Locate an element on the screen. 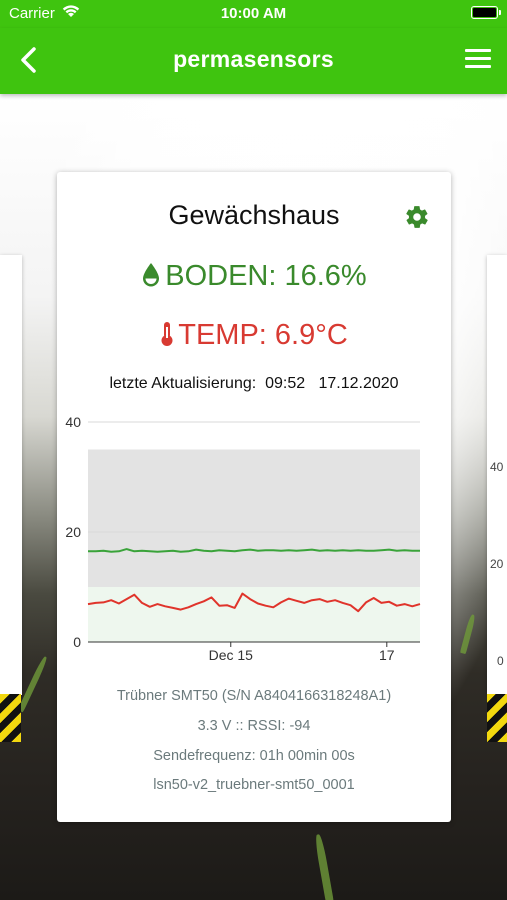 This screenshot has height=900, width=507. sensor-model: Trübner SMT50 (S/N A8404166318248A1) is located at coordinates (254, 696).